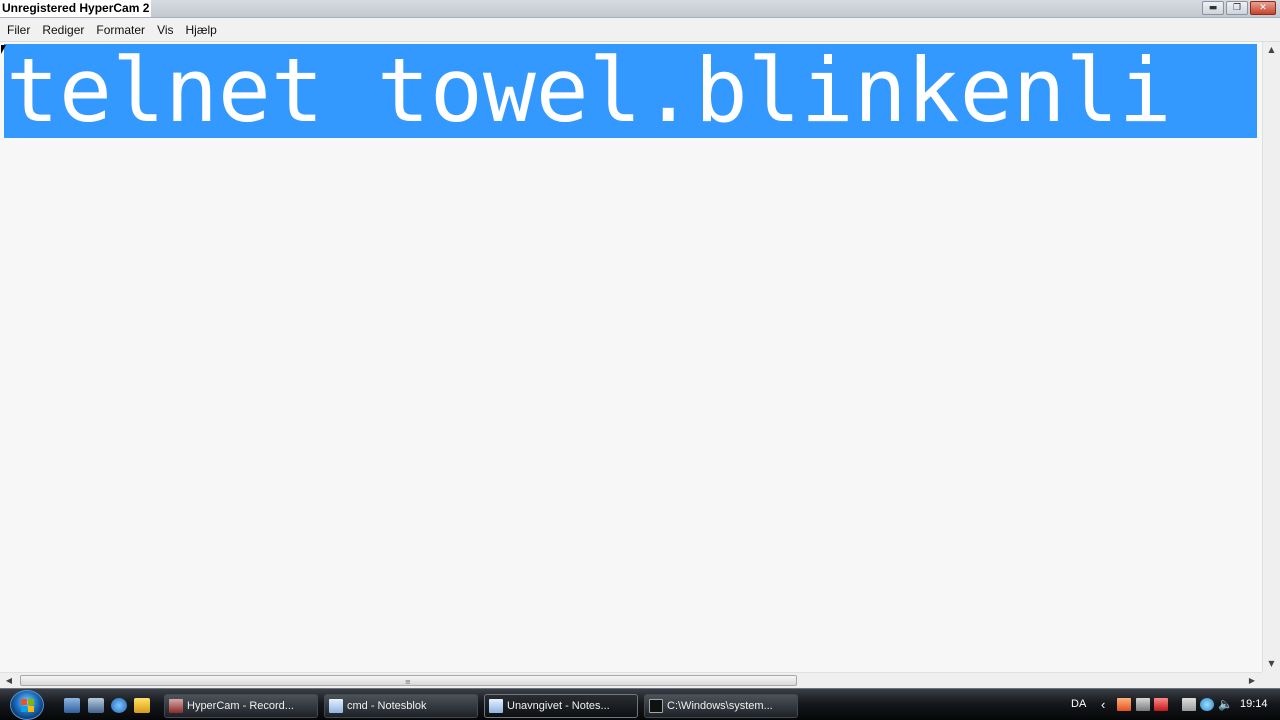  What do you see at coordinates (1161, 704) in the screenshot?
I see `tray-hypercam-icon` at bounding box center [1161, 704].